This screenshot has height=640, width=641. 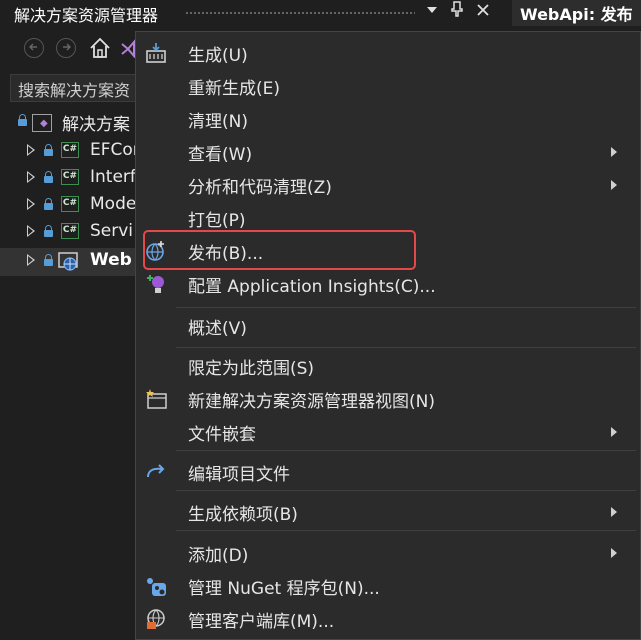 I want to click on back-icon, so click(x=34, y=48).